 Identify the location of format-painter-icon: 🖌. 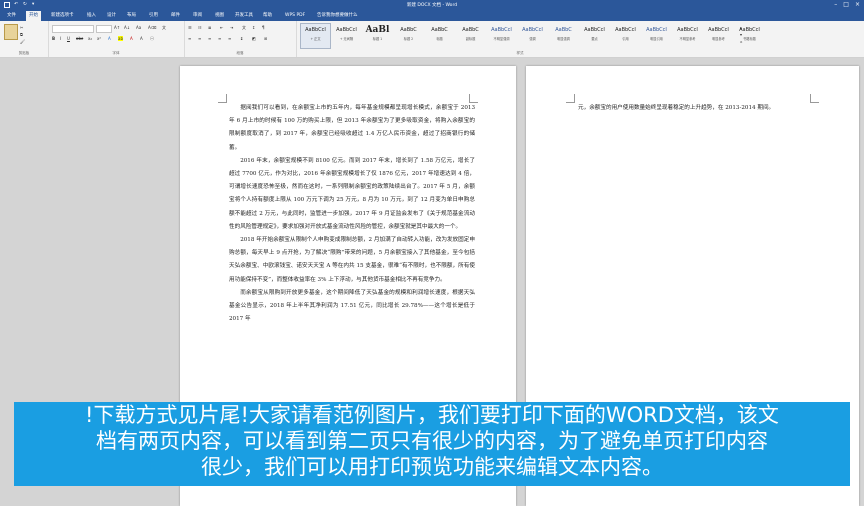
(22, 41).